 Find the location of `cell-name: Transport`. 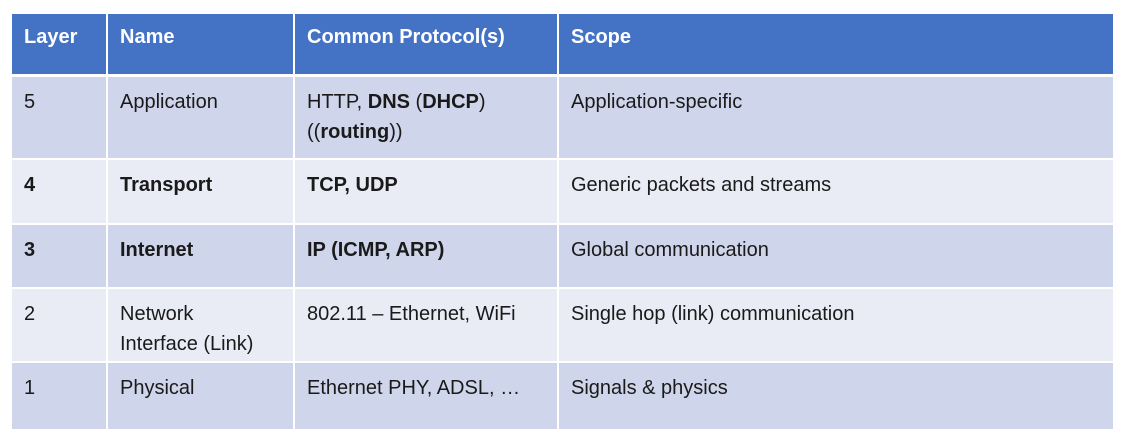

cell-name: Transport is located at coordinates (200, 191).